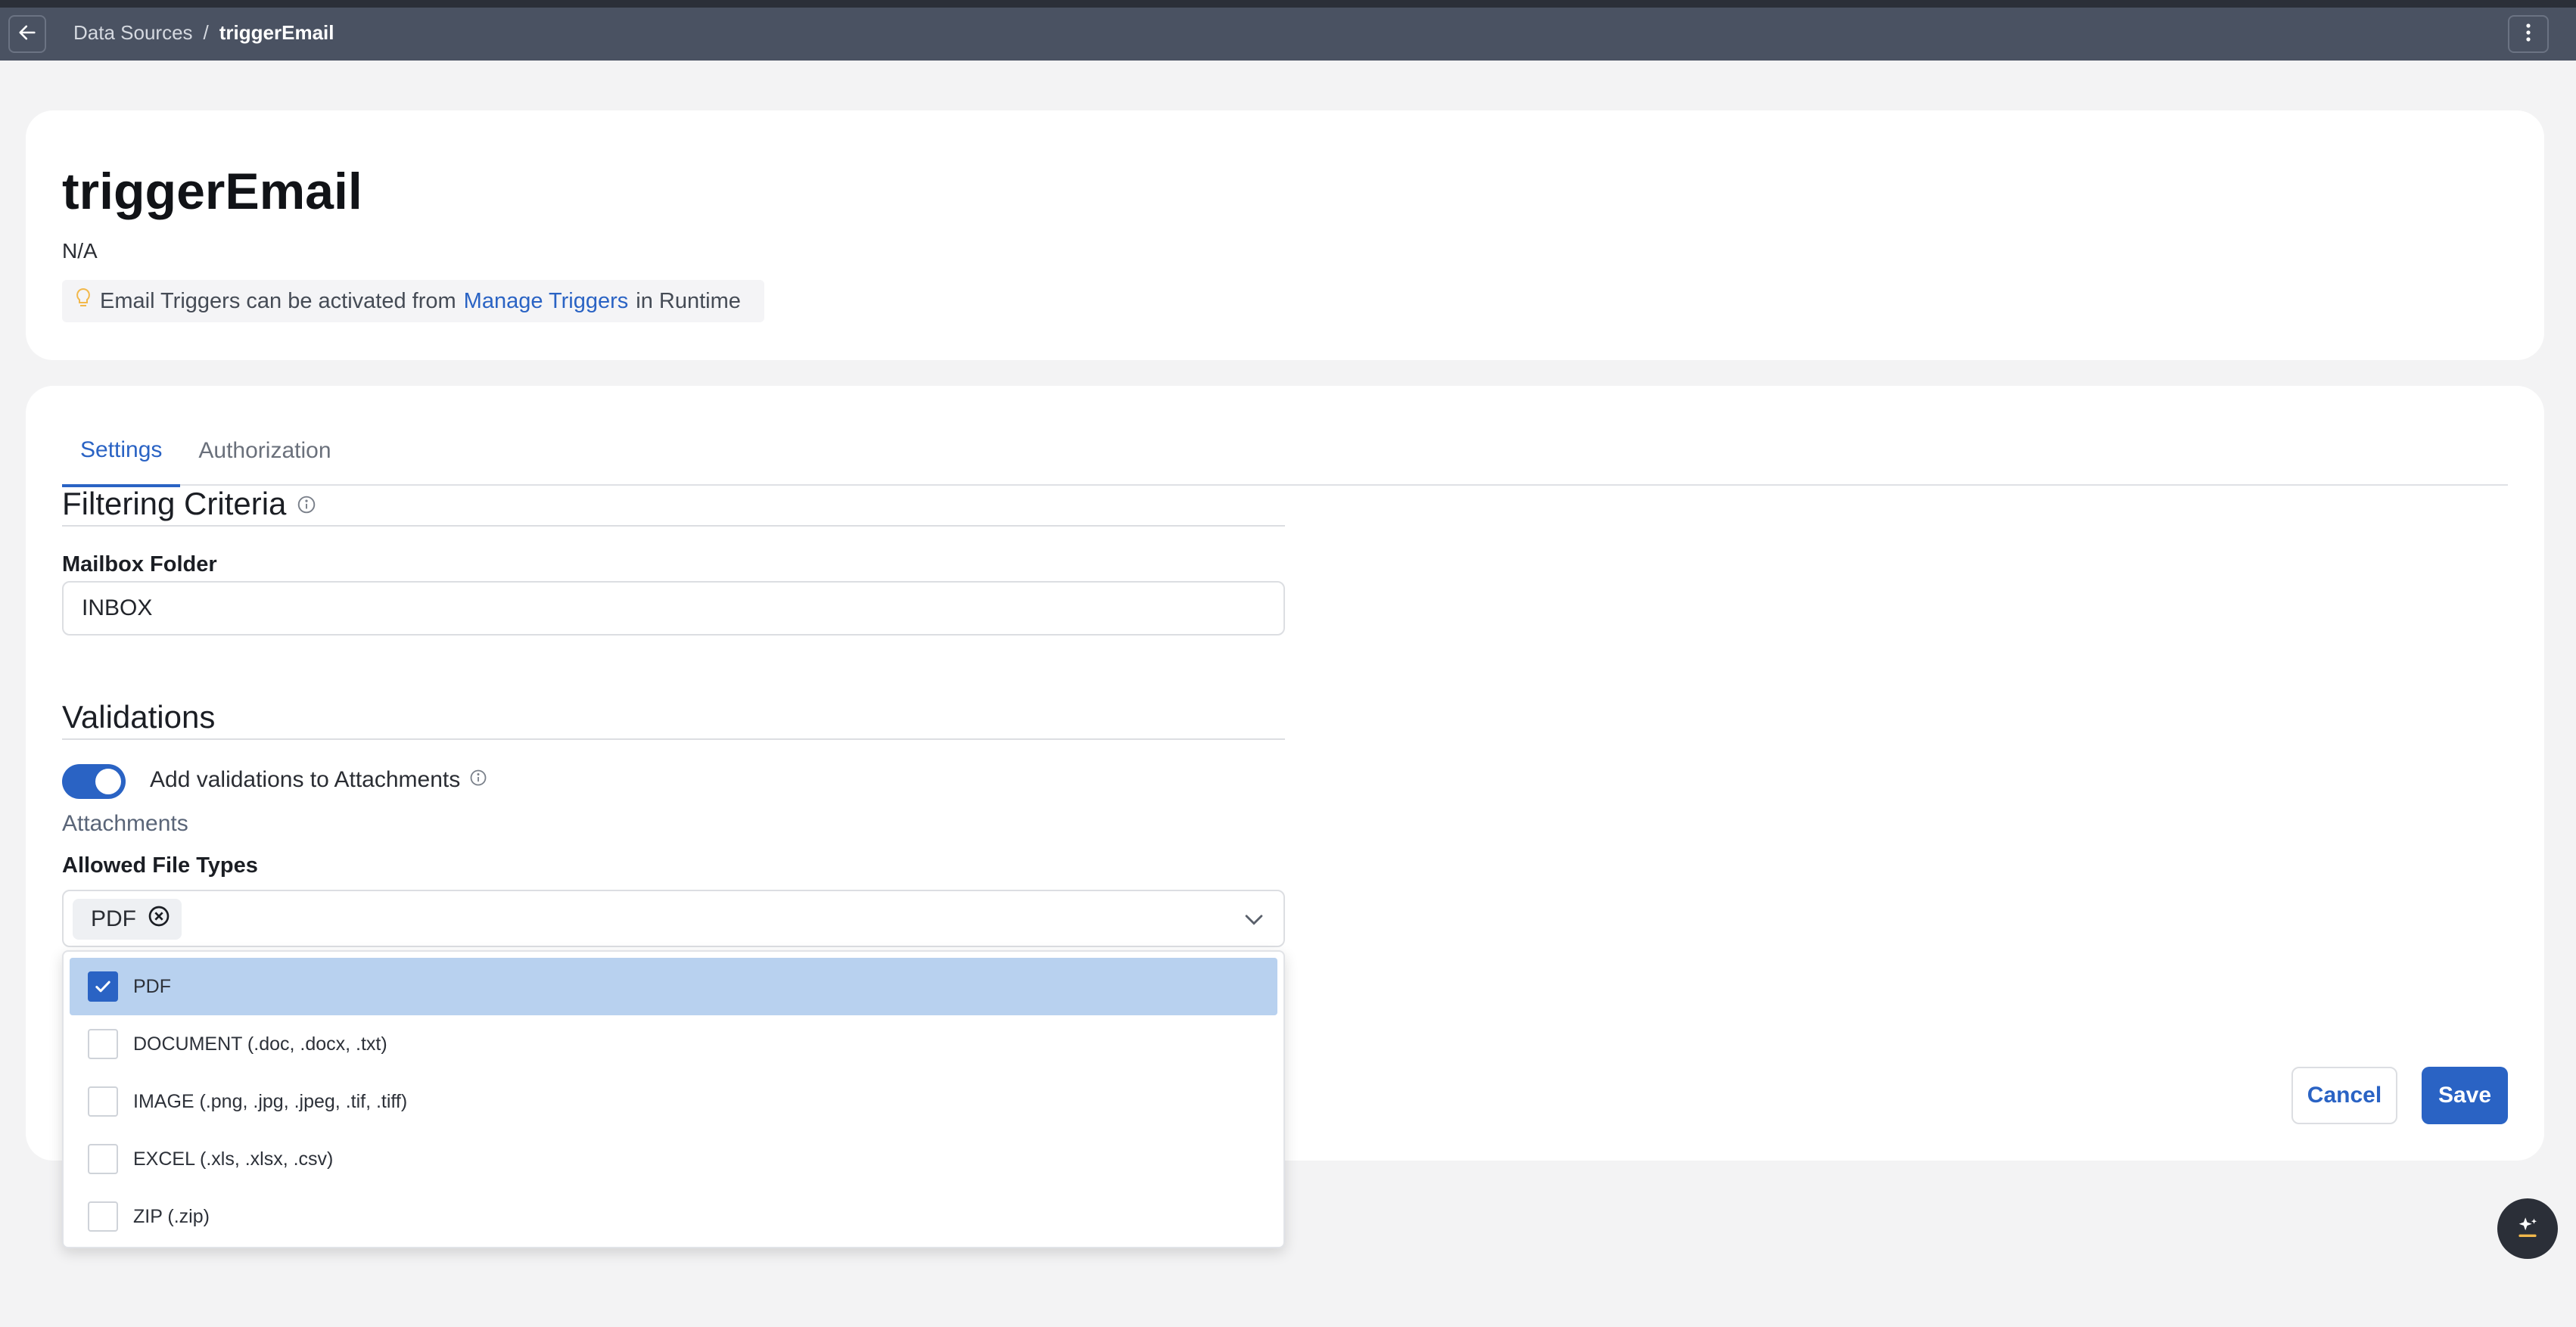  I want to click on toggle-knob, so click(108, 782).